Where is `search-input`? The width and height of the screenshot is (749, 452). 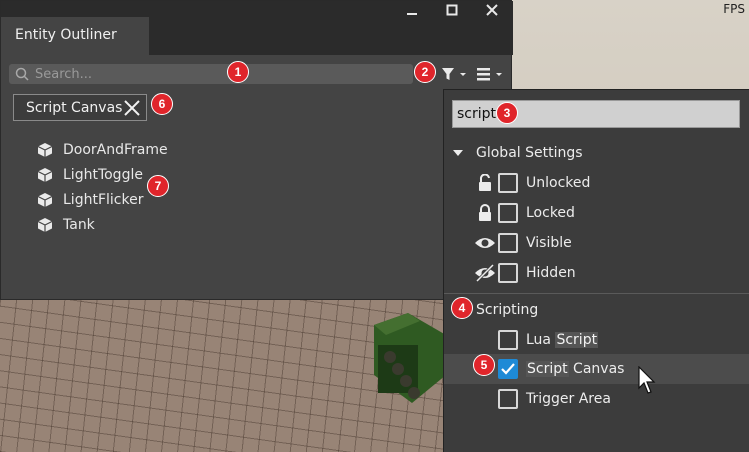 search-input is located at coordinates (215, 74).